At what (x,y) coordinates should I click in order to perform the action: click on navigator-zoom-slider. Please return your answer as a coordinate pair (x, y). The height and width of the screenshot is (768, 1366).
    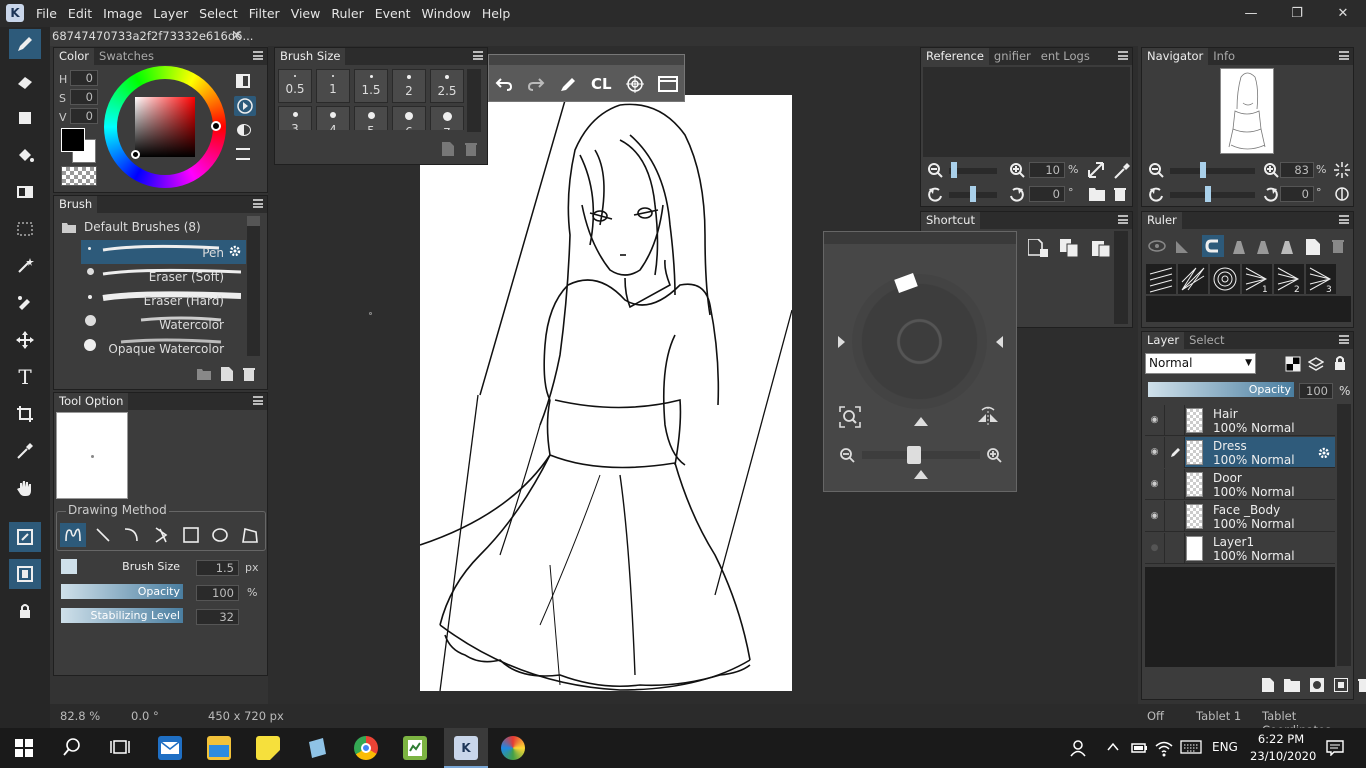
    Looking at the image, I should click on (1212, 170).